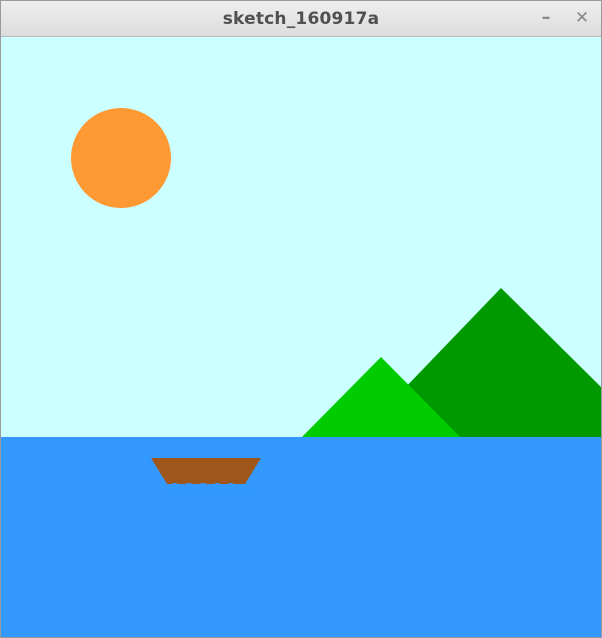 Image resolution: width=602 pixels, height=638 pixels. What do you see at coordinates (121, 158) in the screenshot?
I see `sun` at bounding box center [121, 158].